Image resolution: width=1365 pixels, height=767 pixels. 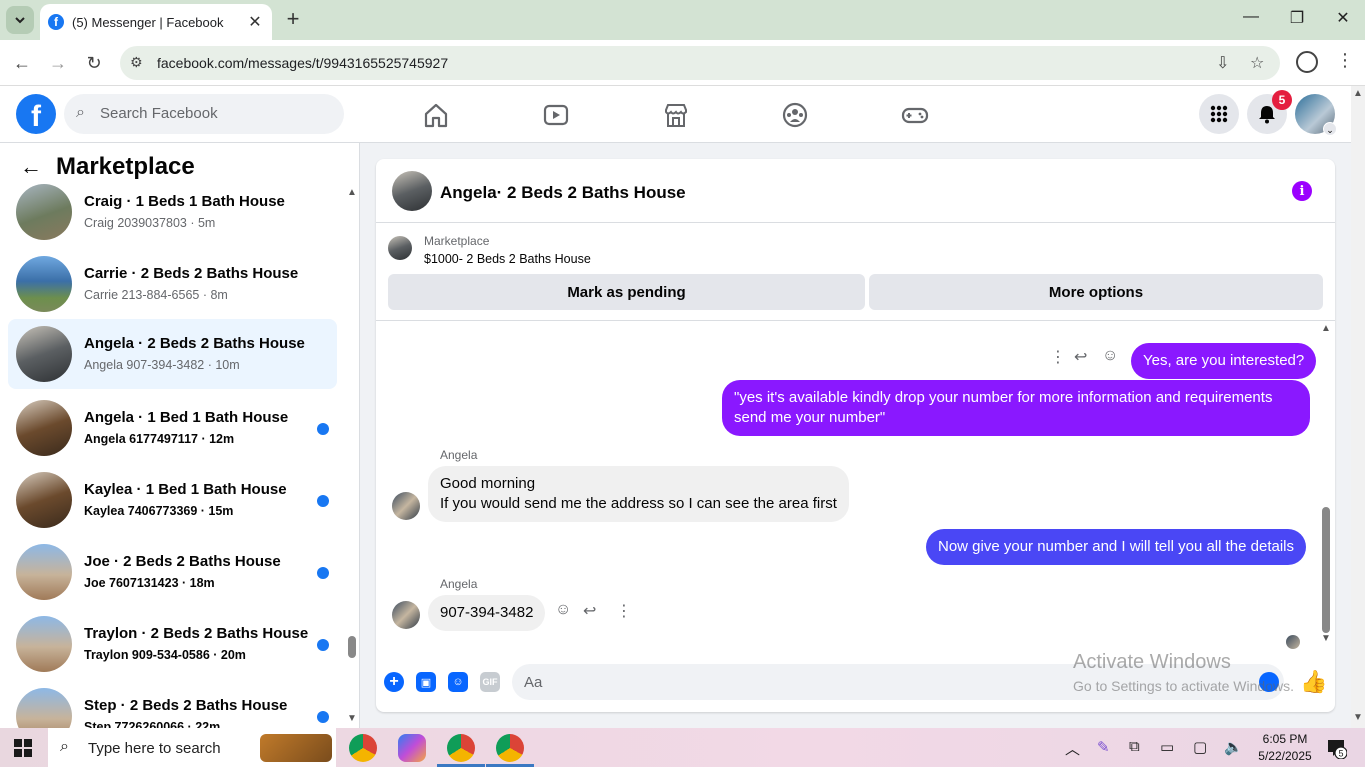 What do you see at coordinates (192, 747) in the screenshot?
I see `taskbar-search-input: ⌕ Type here to search` at bounding box center [192, 747].